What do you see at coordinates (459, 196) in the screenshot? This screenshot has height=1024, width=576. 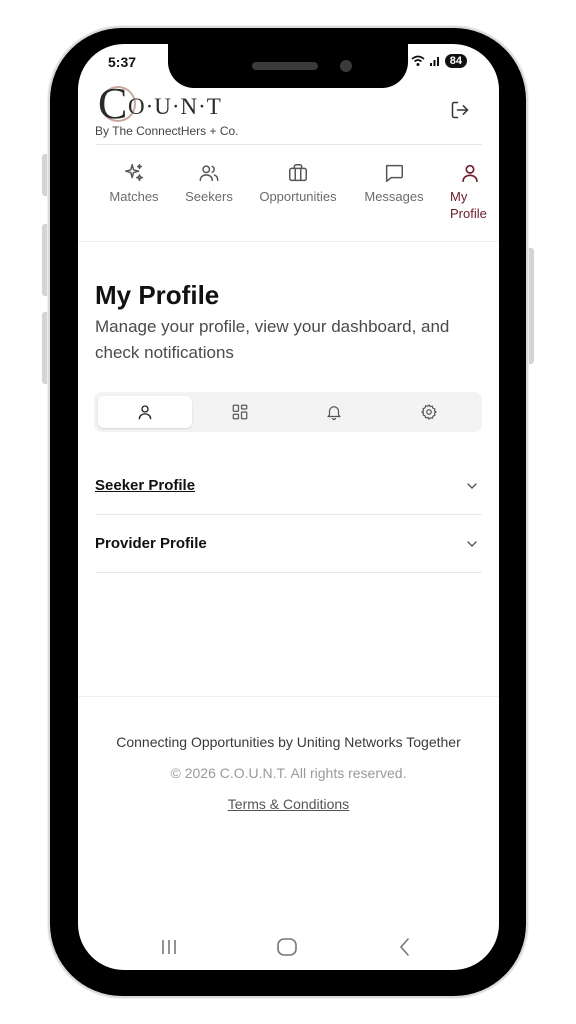 I see `nav-label-my: My` at bounding box center [459, 196].